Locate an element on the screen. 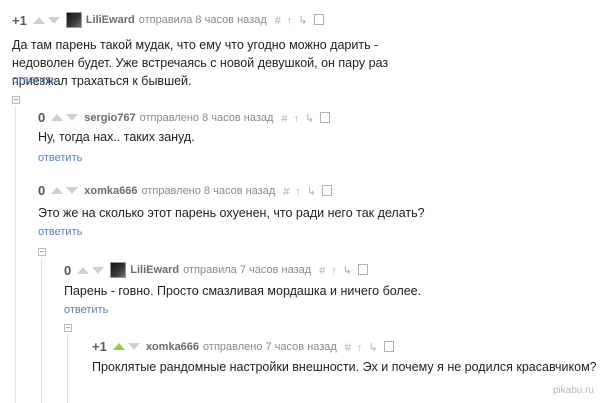  comment-header: +1 LiliEward отправила 8 часов назад #↑↳ is located at coordinates (168, 20).